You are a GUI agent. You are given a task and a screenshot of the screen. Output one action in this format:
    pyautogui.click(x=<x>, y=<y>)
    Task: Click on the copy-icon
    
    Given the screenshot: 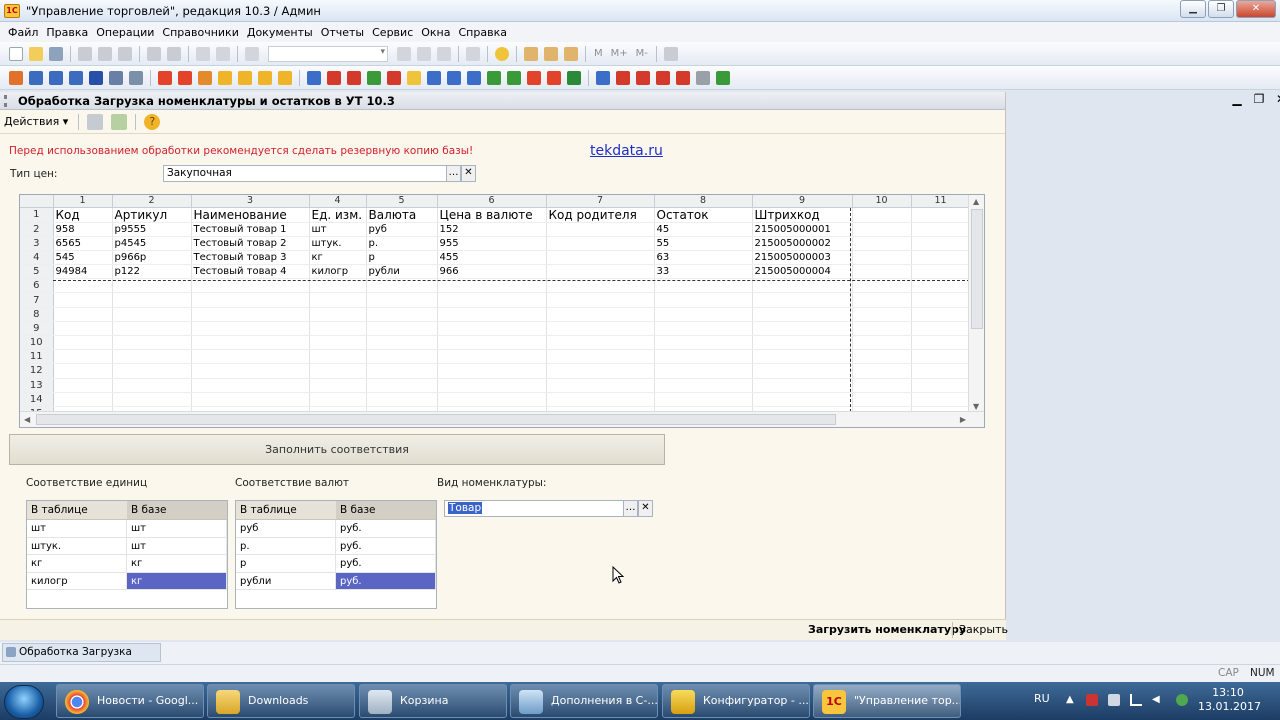 What is the action you would take?
    pyautogui.click(x=105, y=53)
    